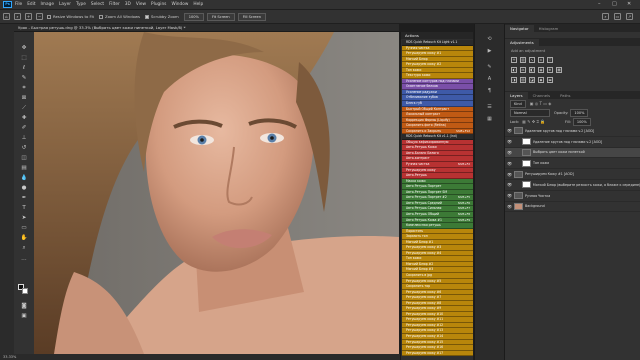  What do you see at coordinates (28, 16) in the screenshot?
I see `zoom-in-icon: +` at bounding box center [28, 16].